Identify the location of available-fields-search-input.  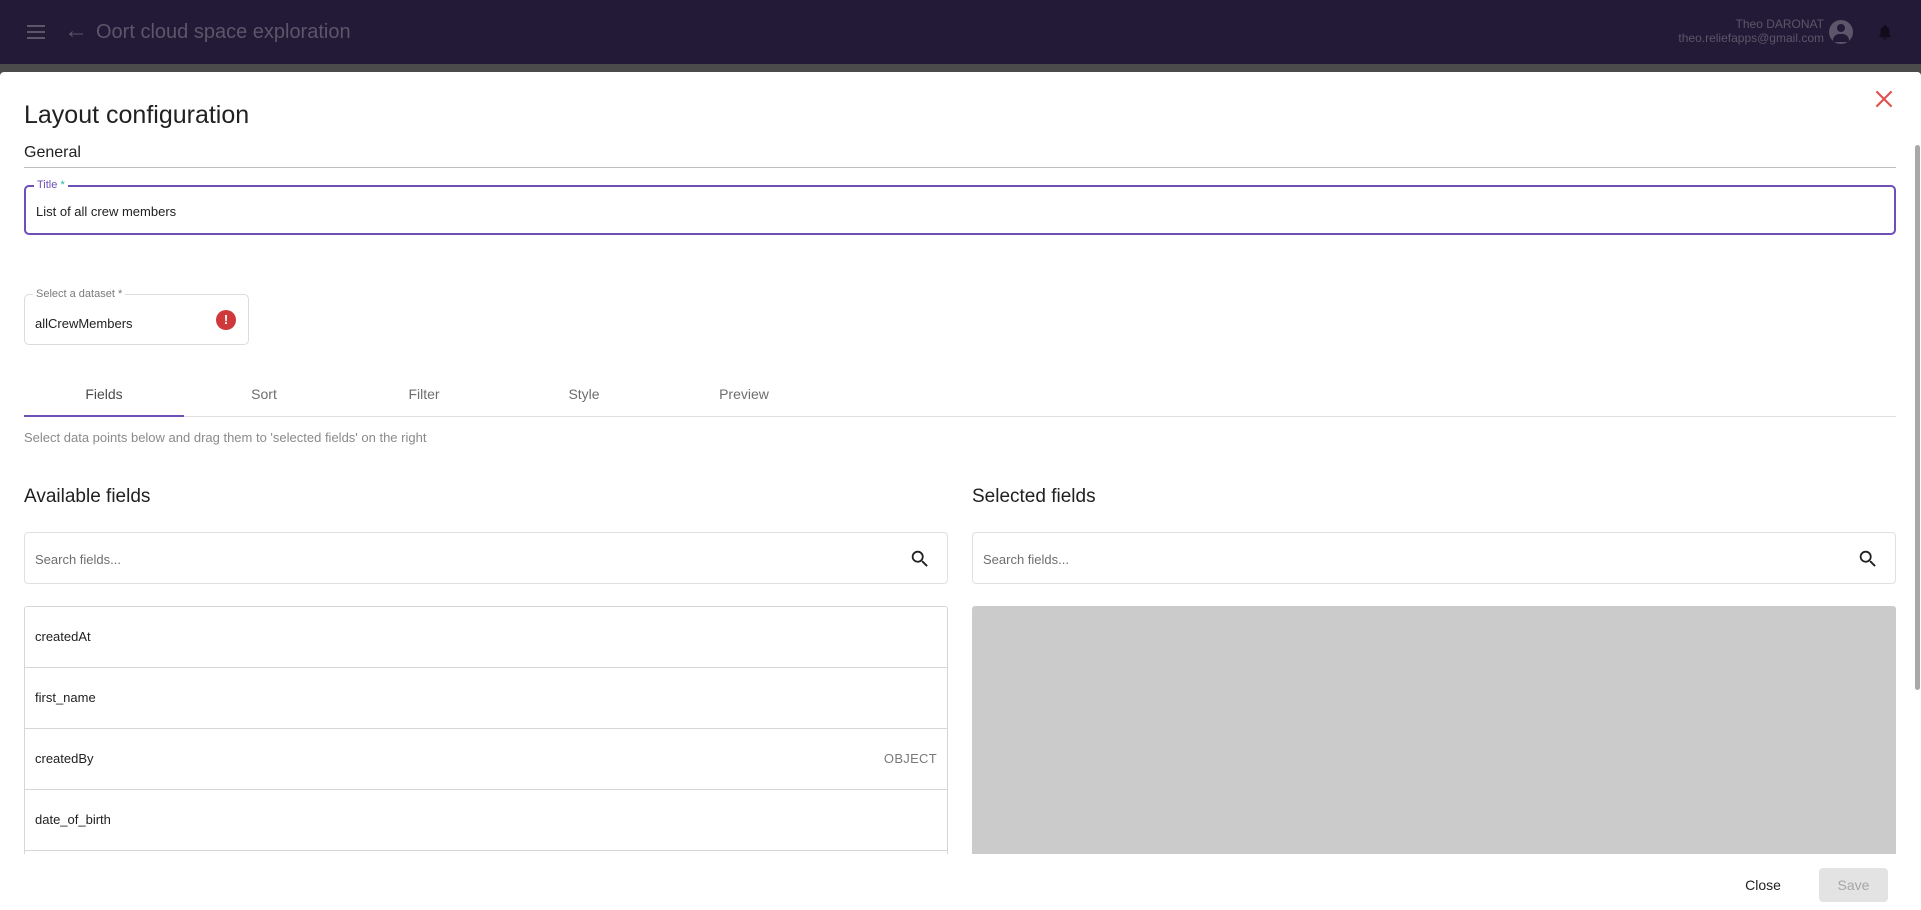
(465, 559).